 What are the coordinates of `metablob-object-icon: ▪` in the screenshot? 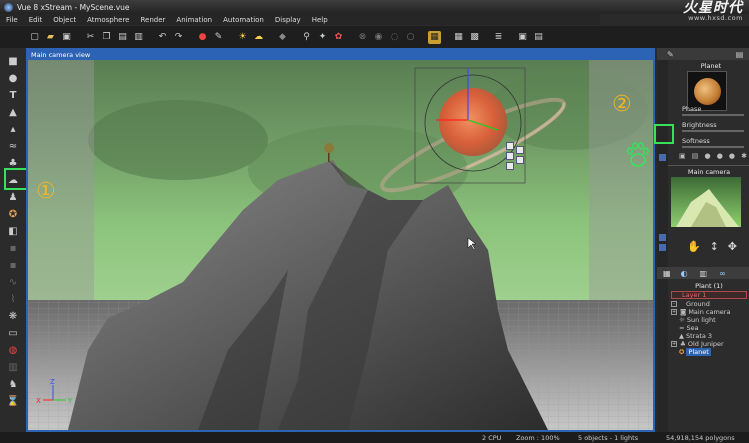 It's located at (13, 265).